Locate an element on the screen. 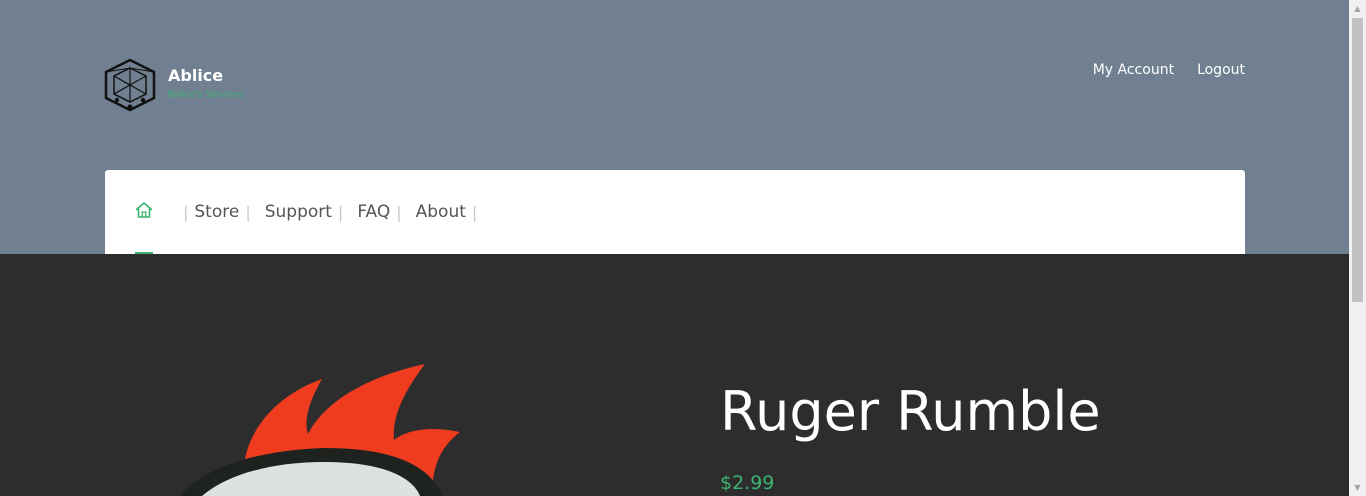  nav-item-faq: FAQ is located at coordinates (373, 212).